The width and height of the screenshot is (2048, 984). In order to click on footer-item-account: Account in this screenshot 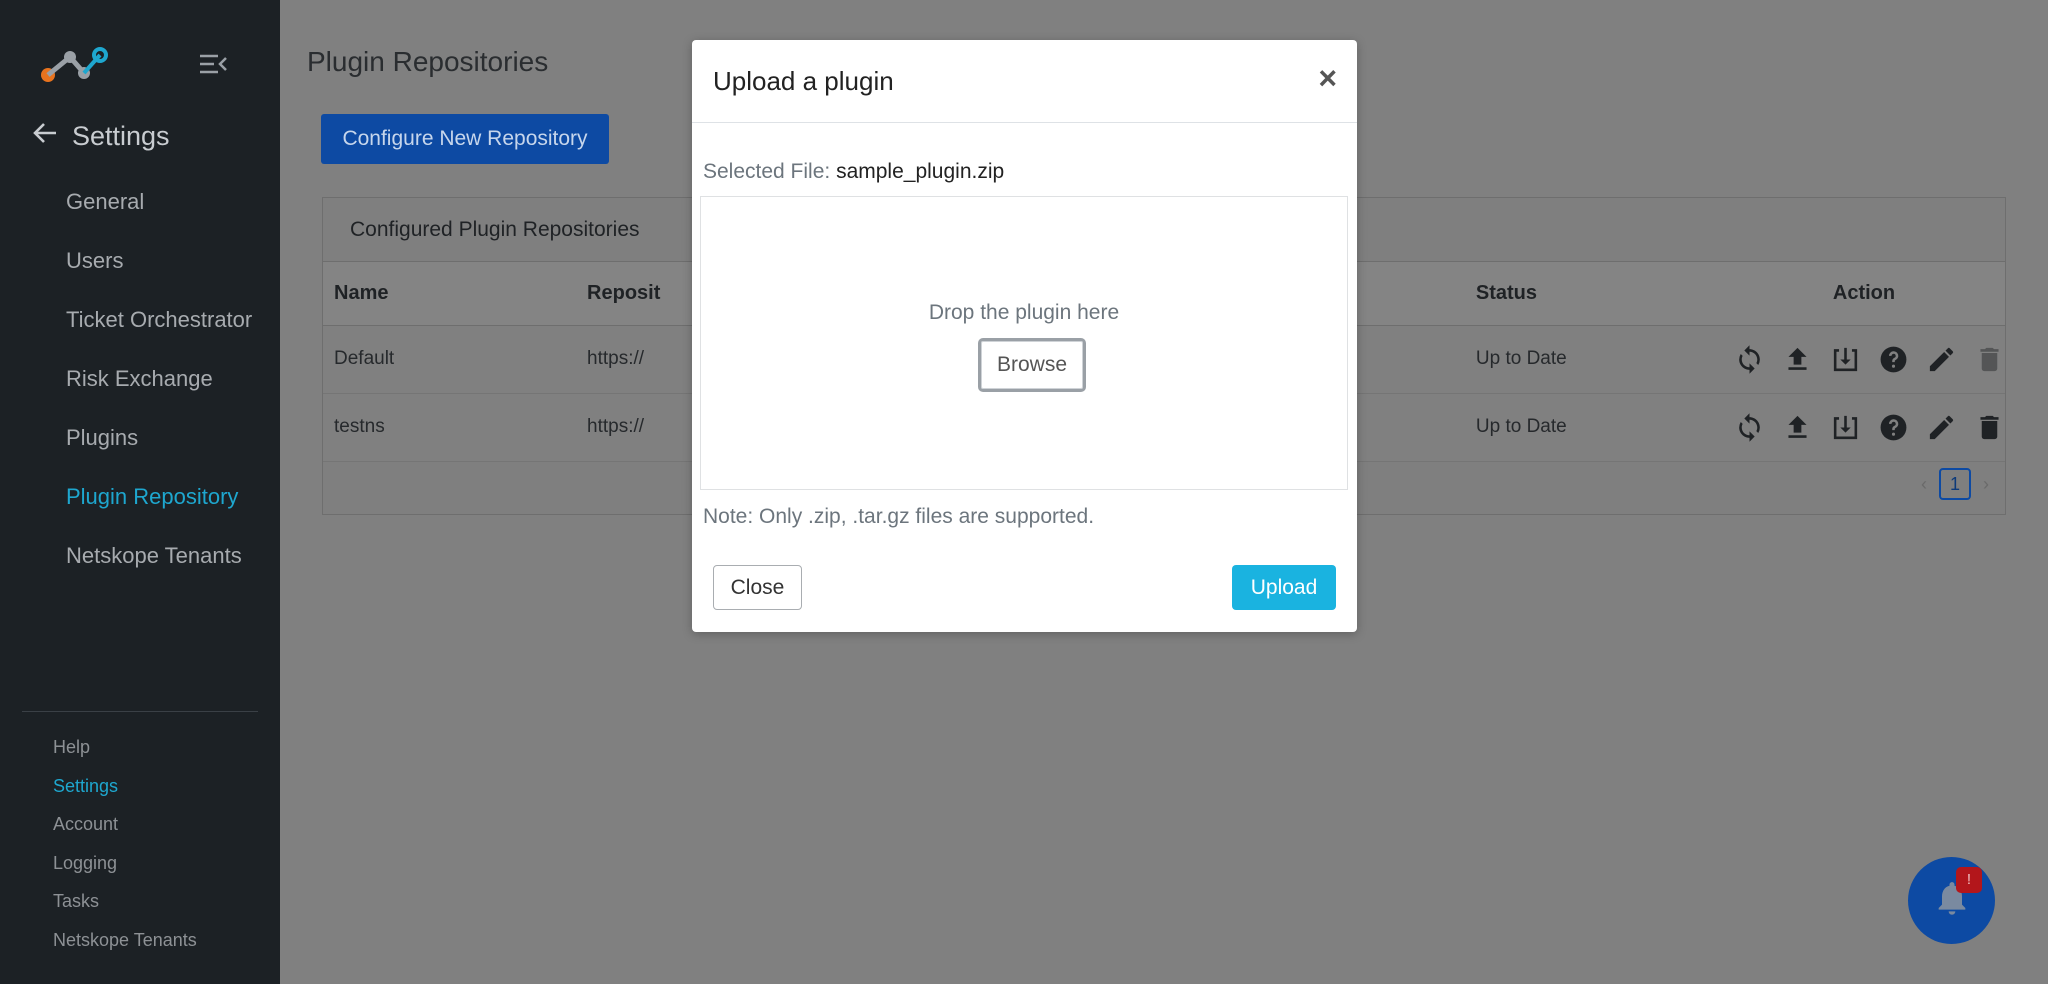, I will do `click(140, 824)`.